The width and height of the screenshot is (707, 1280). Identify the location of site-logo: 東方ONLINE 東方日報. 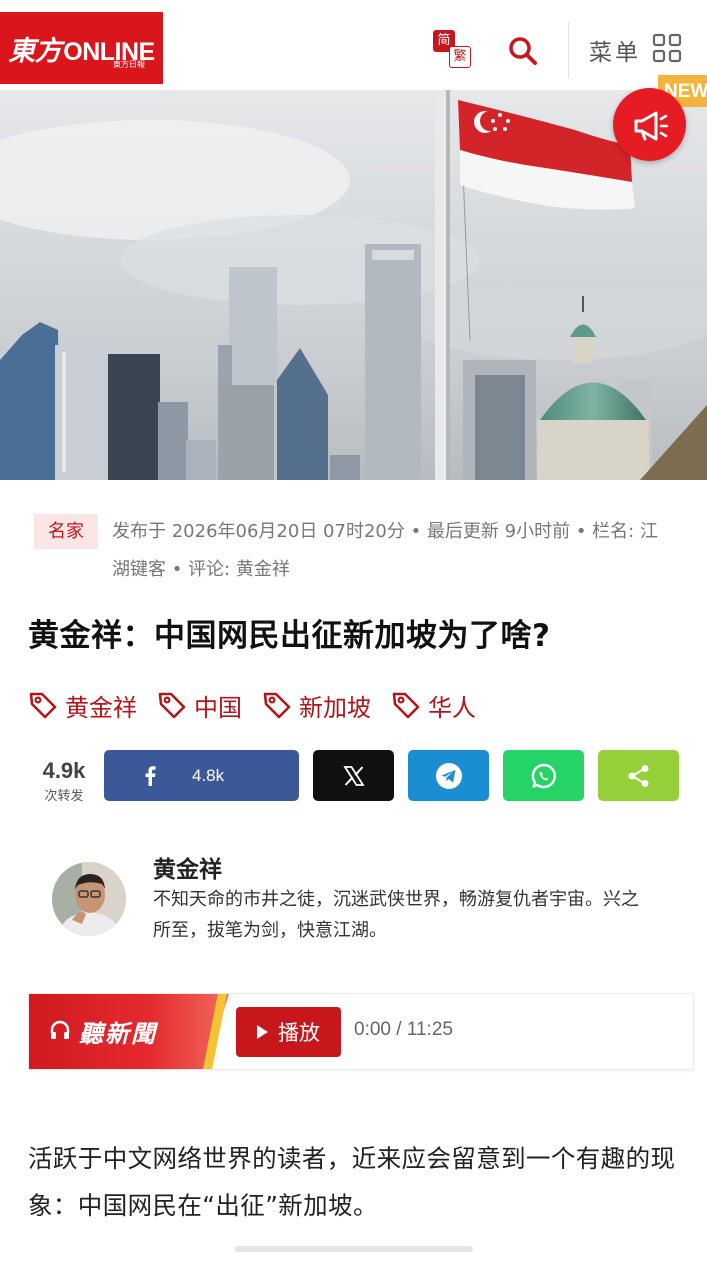
(81, 48).